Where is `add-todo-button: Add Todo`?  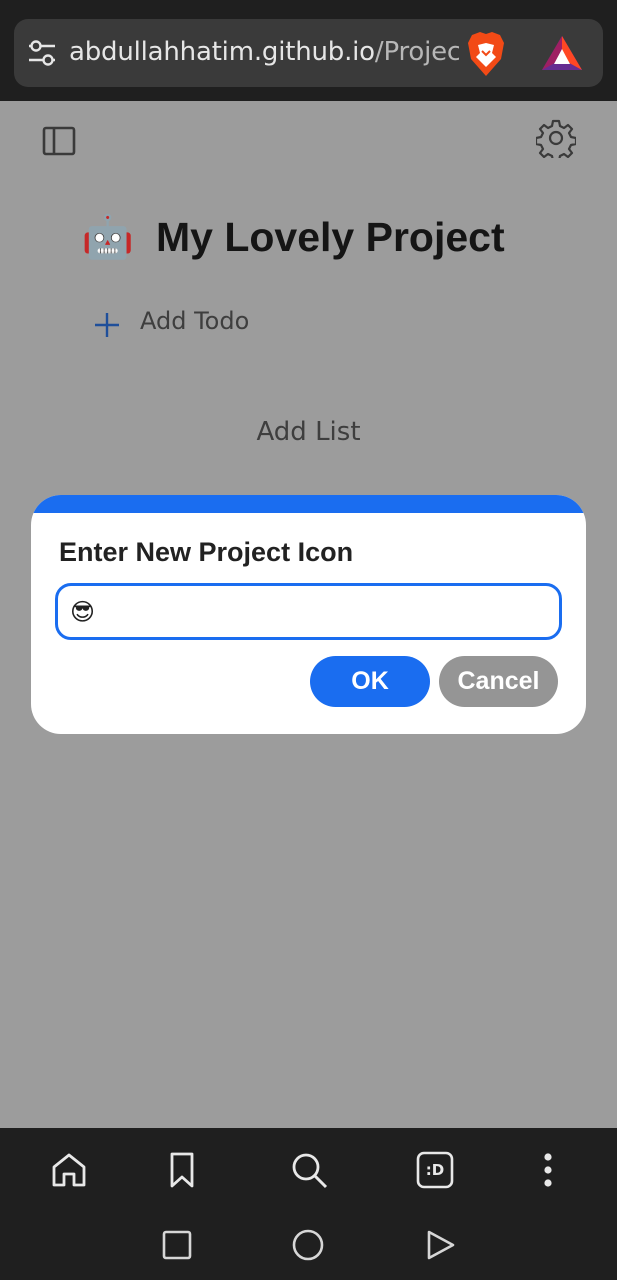
add-todo-button: Add Todo is located at coordinates (170, 321).